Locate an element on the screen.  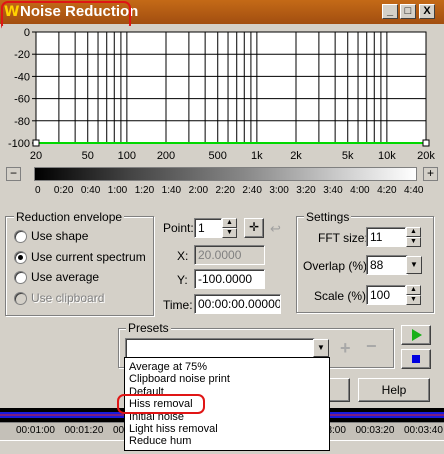
y-axis-label: -40 is located at coordinates (22, 77).